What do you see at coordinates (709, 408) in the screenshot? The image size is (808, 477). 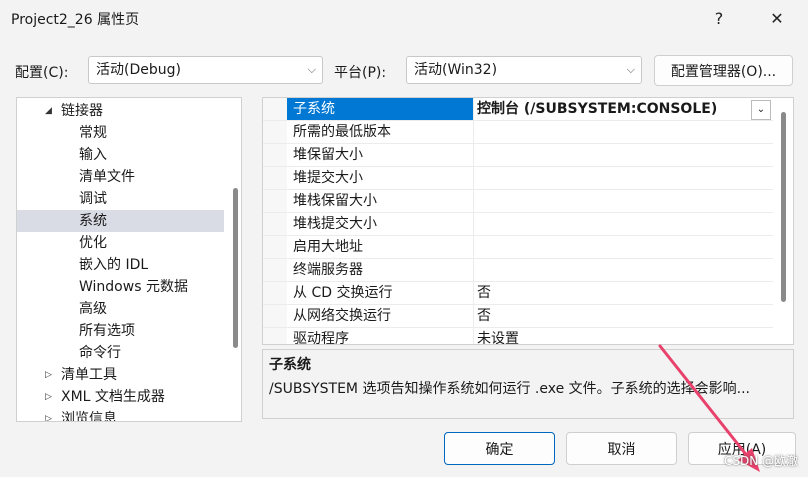 I see `annotation-arrow` at bounding box center [709, 408].